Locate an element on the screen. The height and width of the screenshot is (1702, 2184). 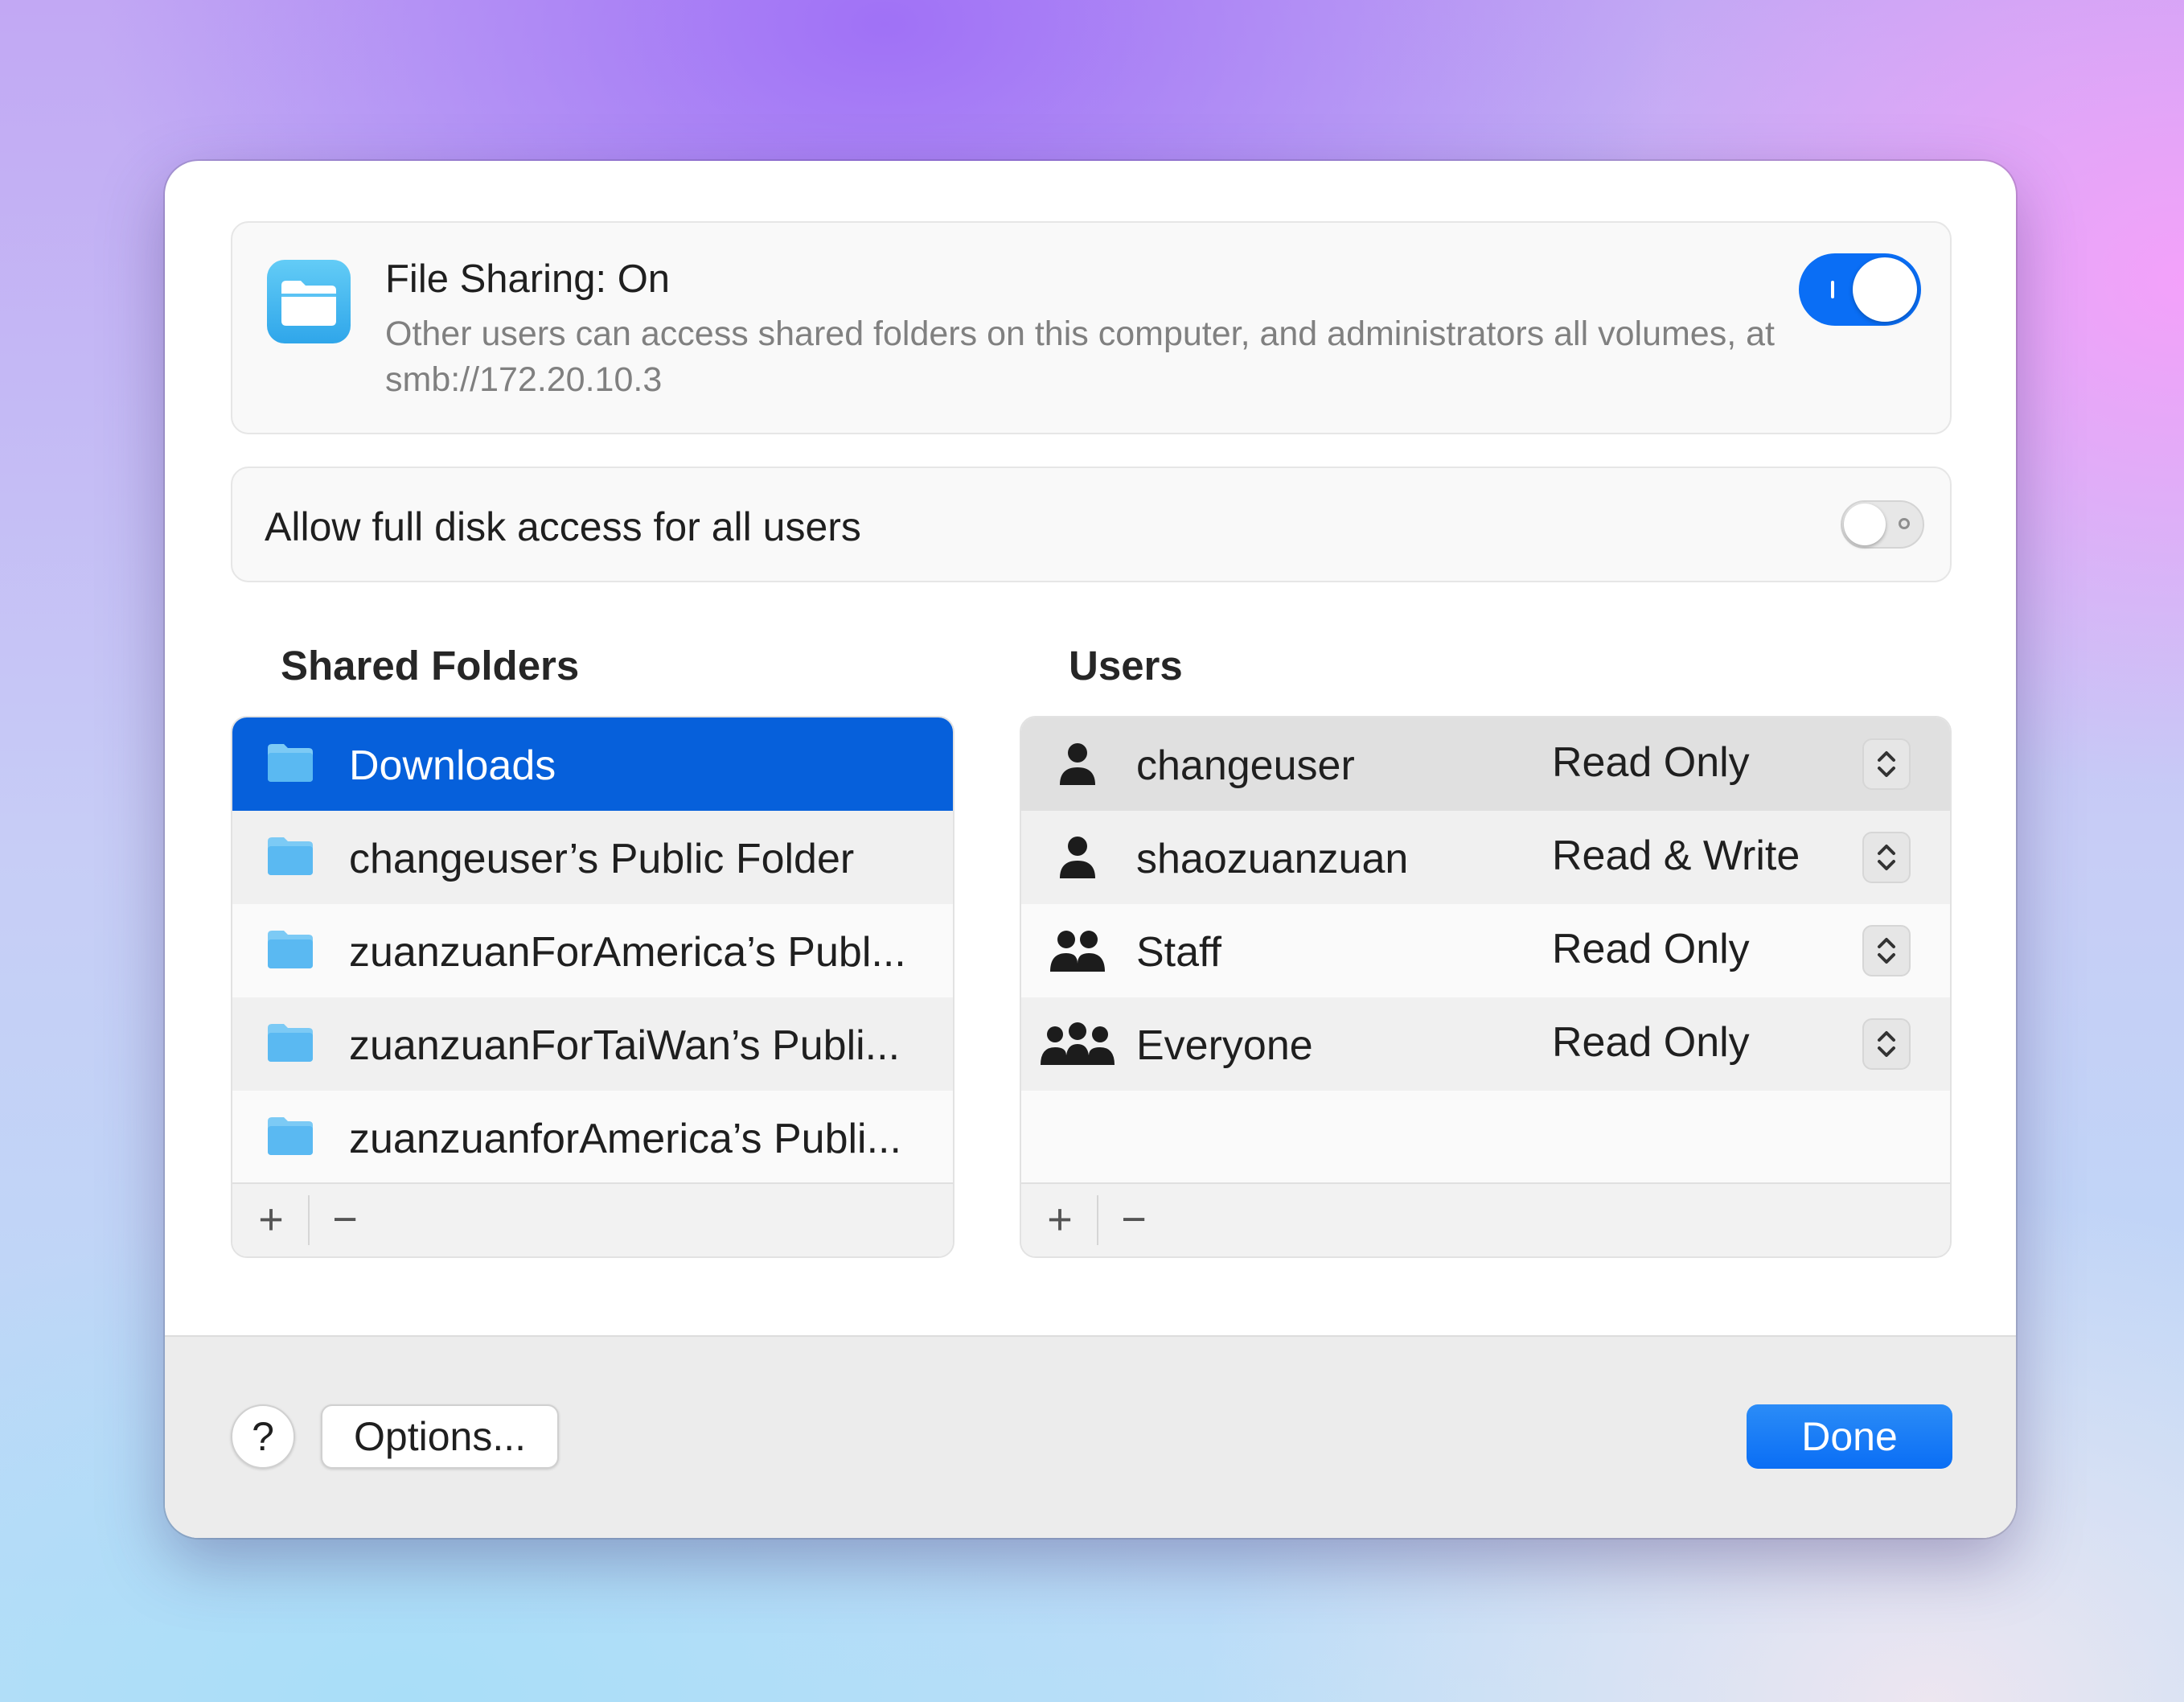
add-folder-button: + is located at coordinates (271, 1219).